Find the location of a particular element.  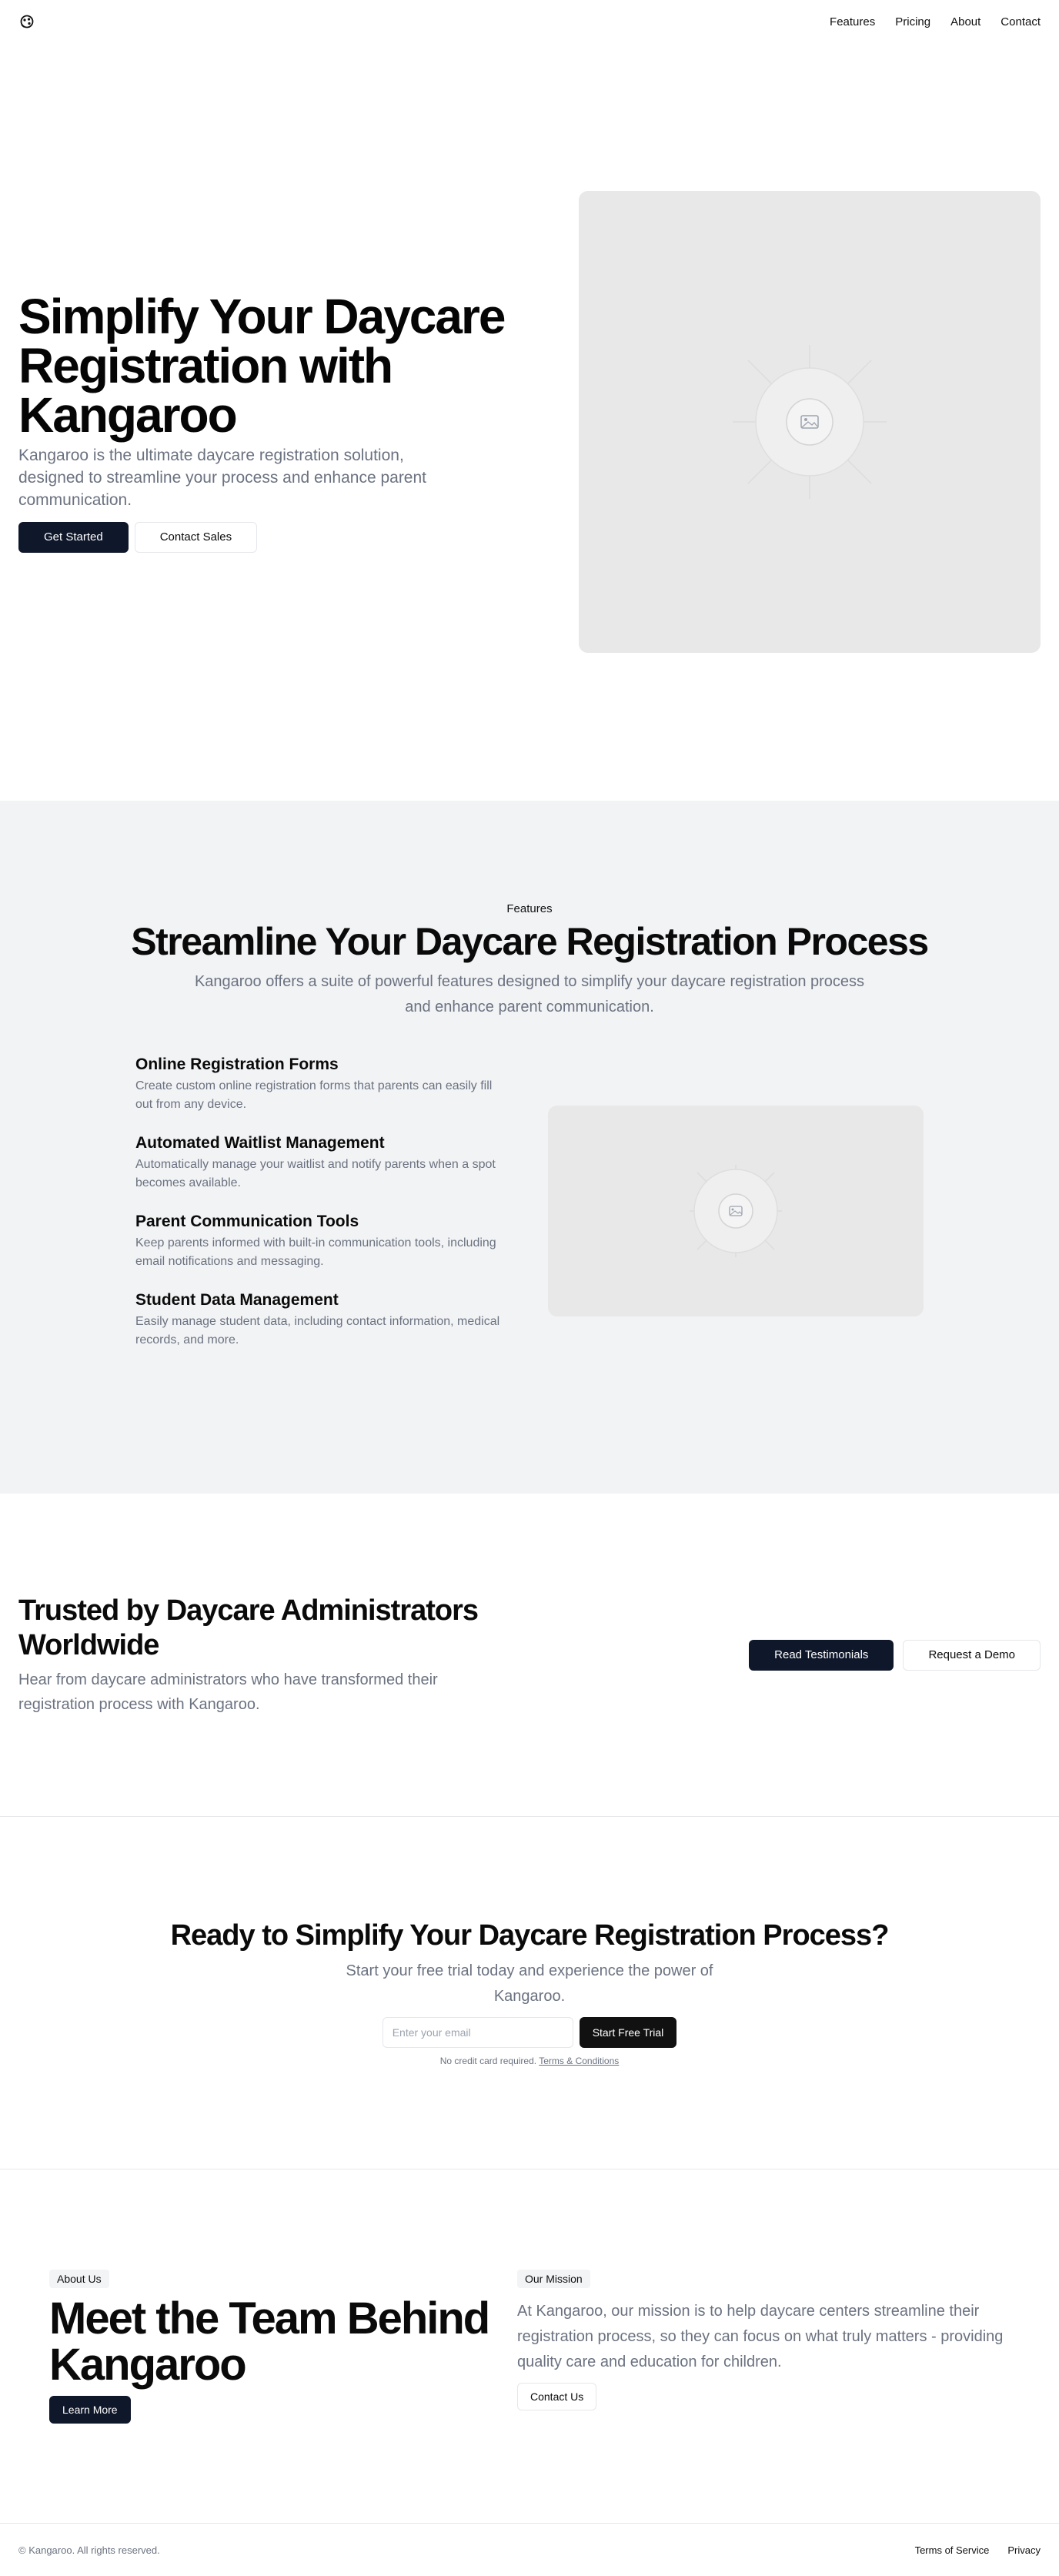

nav-contact: Contact is located at coordinates (1021, 21).